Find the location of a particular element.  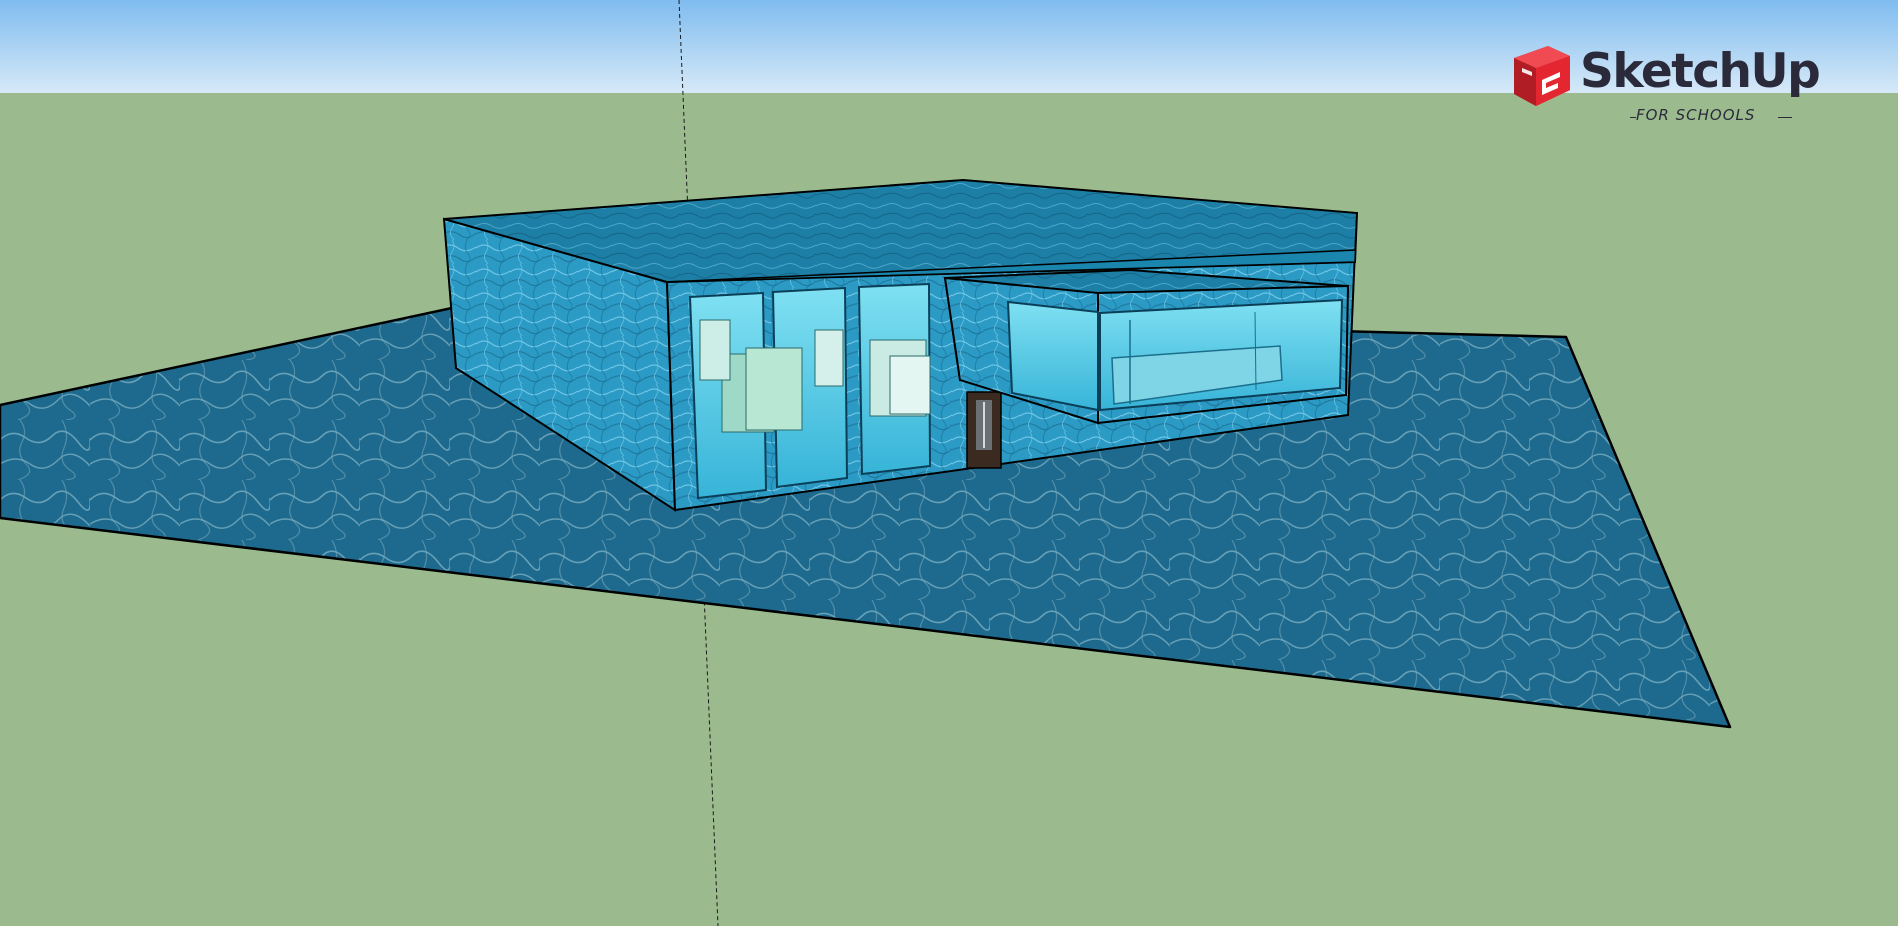

front-windows is located at coordinates (810, 391).